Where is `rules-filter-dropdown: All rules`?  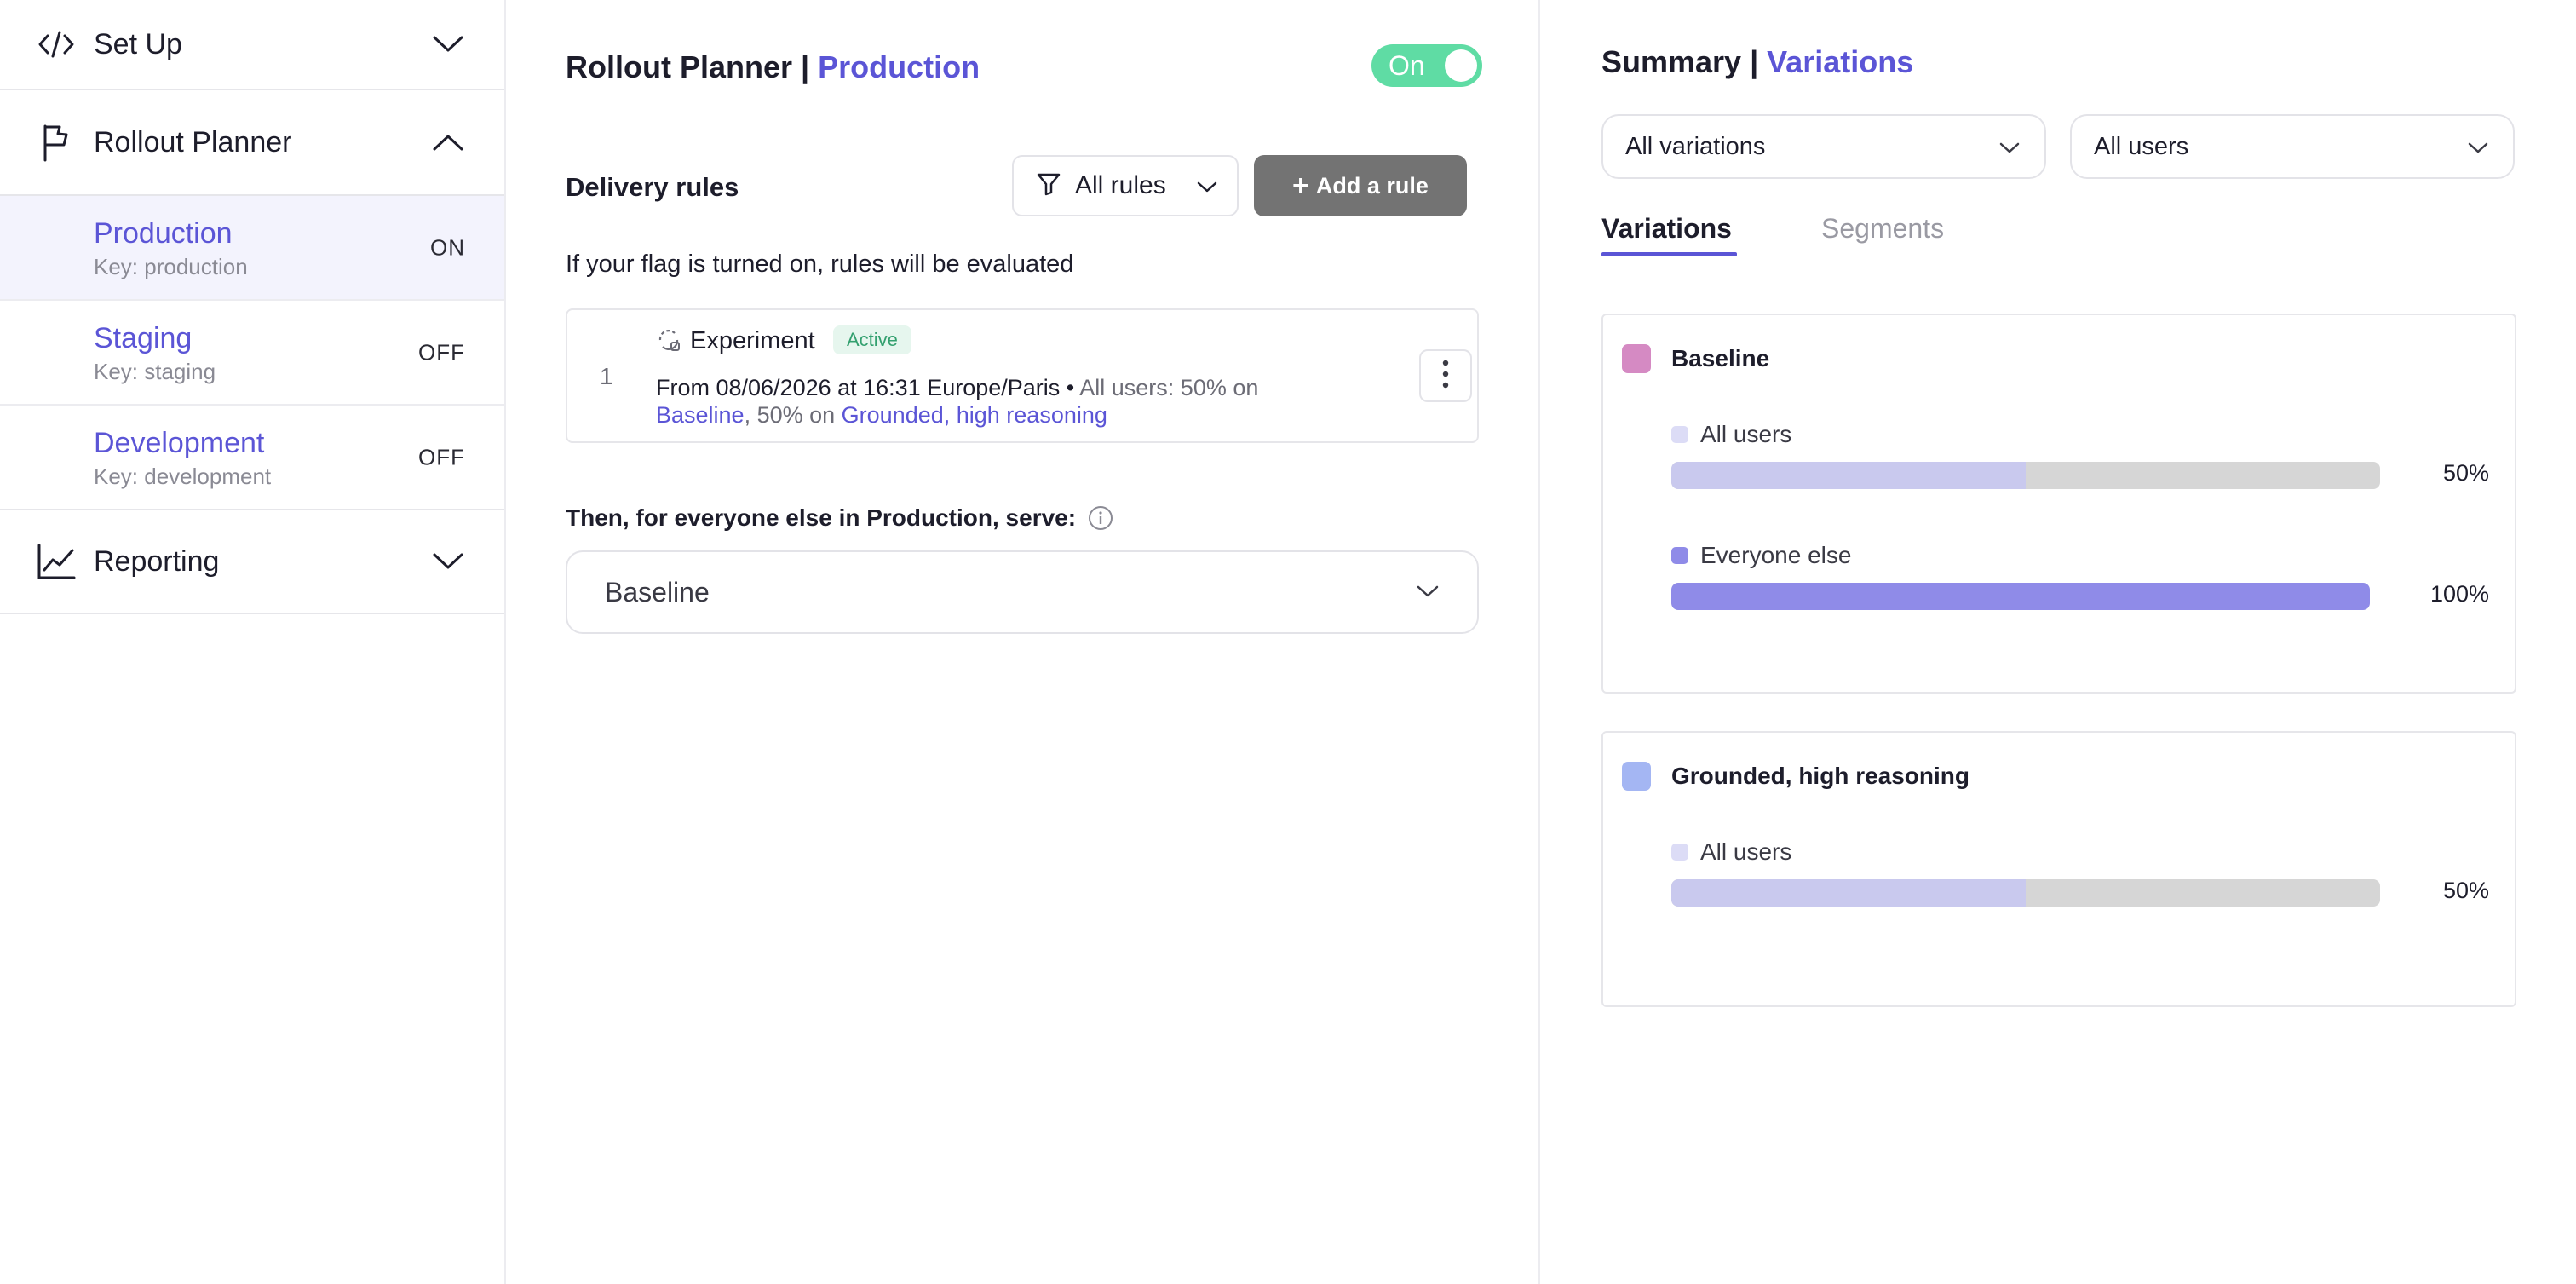
rules-filter-dropdown: All rules is located at coordinates (1126, 186).